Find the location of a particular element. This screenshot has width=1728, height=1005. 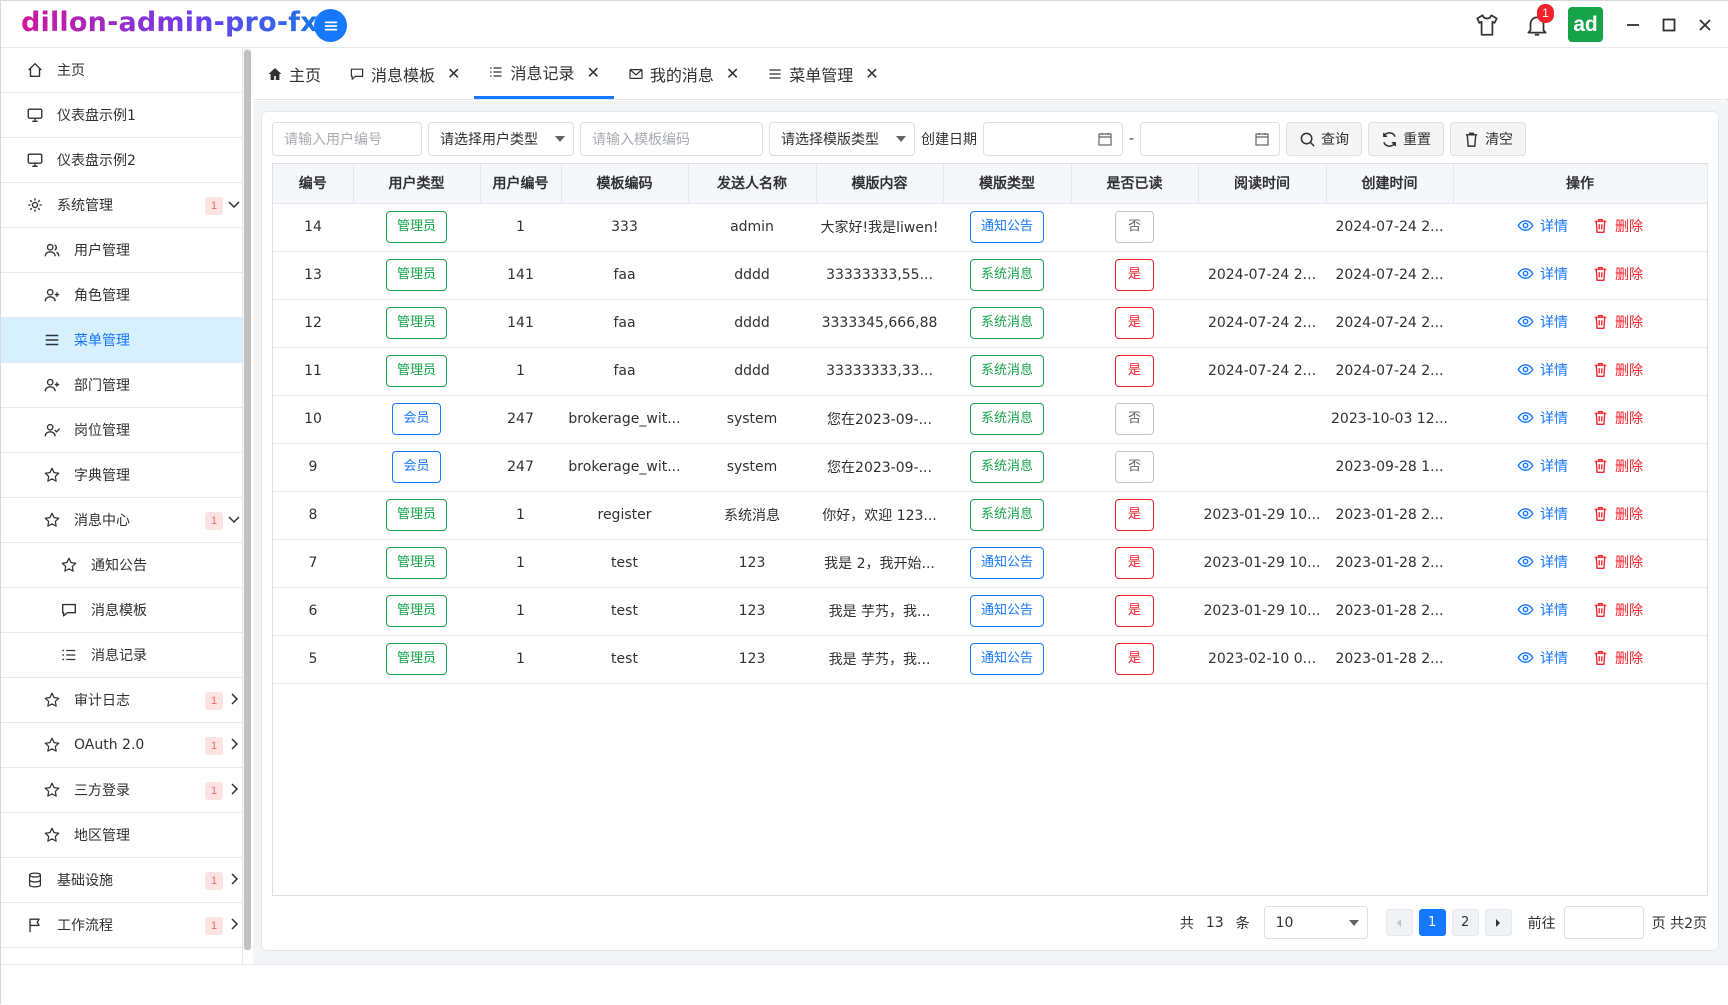

sidebar-item: 字典管理 is located at coordinates (121, 475).